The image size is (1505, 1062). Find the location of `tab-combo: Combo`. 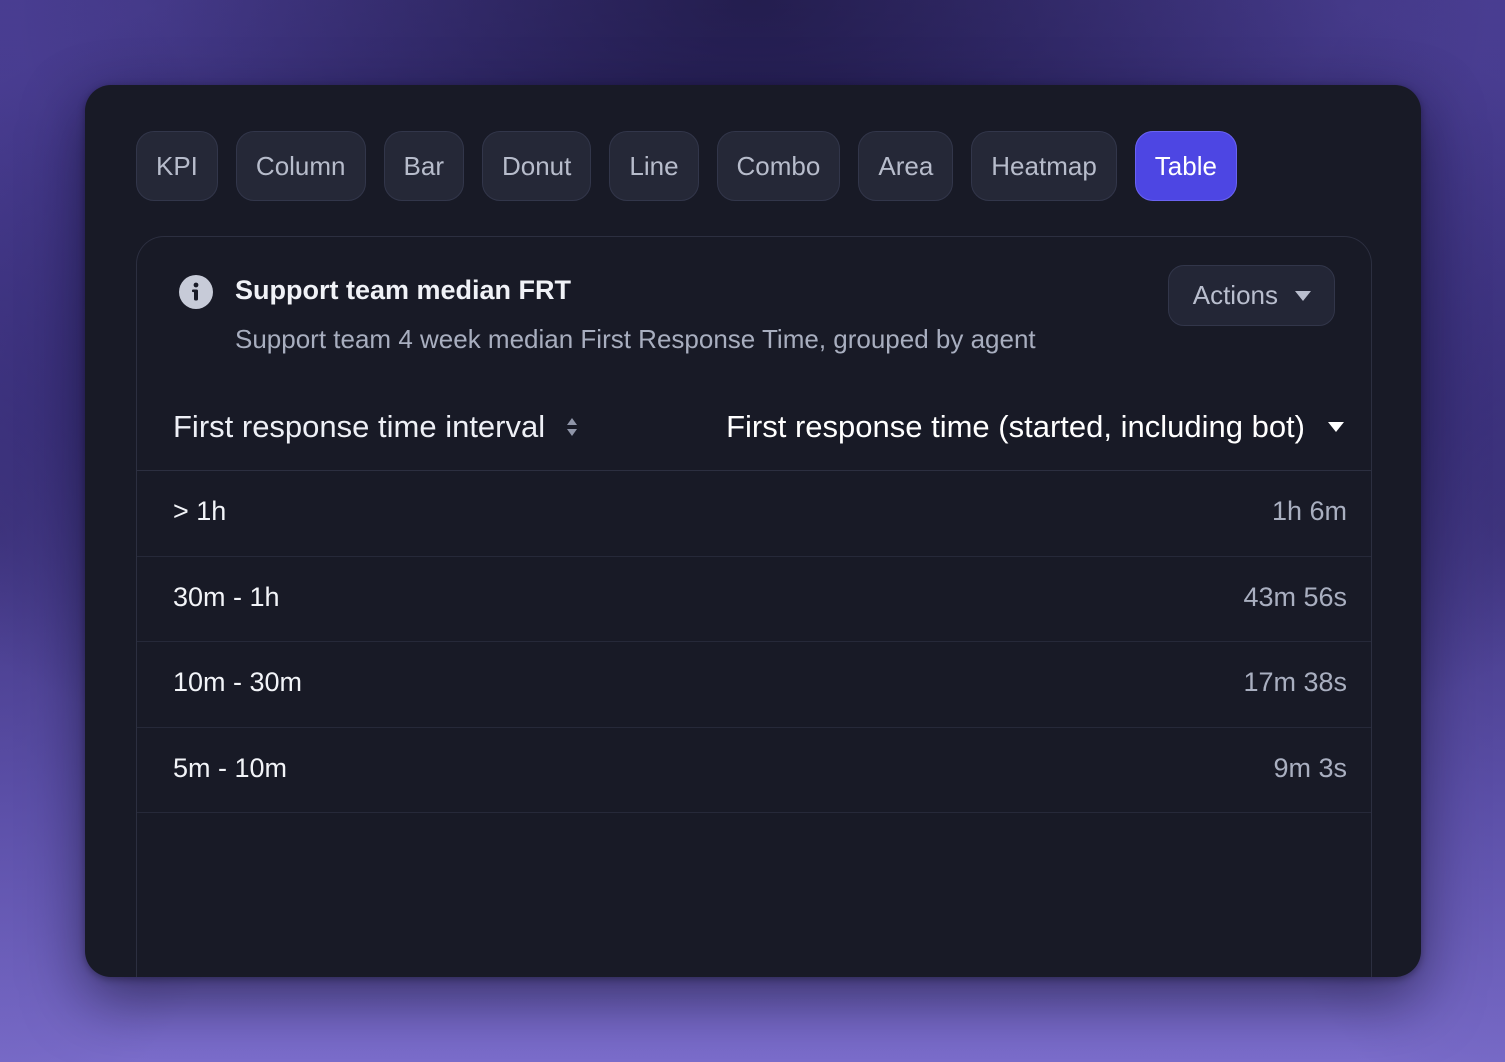

tab-combo: Combo is located at coordinates (778, 166).